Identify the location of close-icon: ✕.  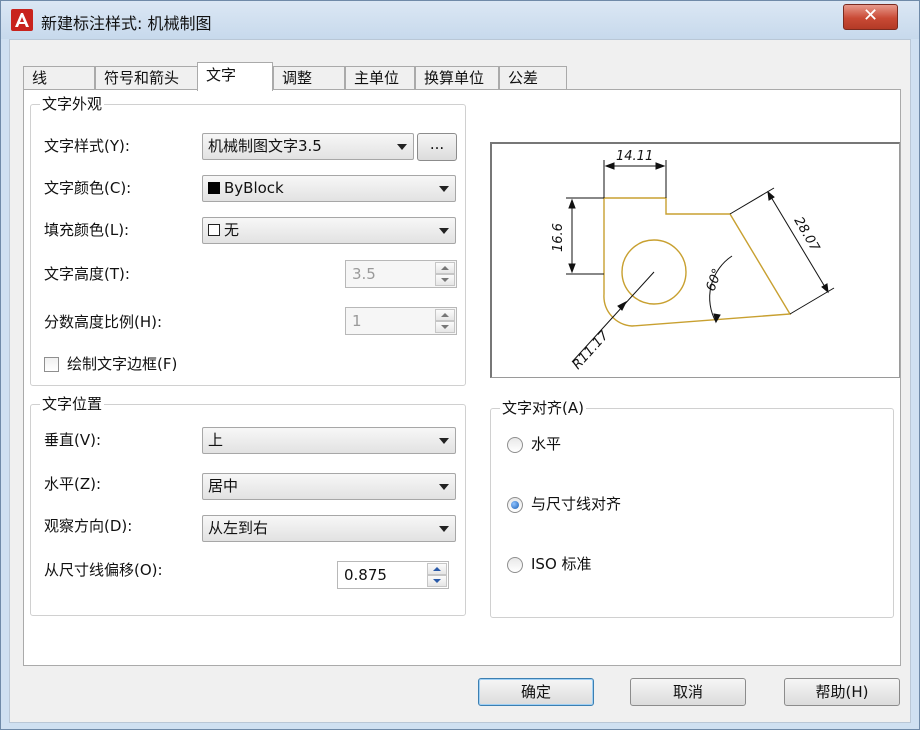
(870, 15).